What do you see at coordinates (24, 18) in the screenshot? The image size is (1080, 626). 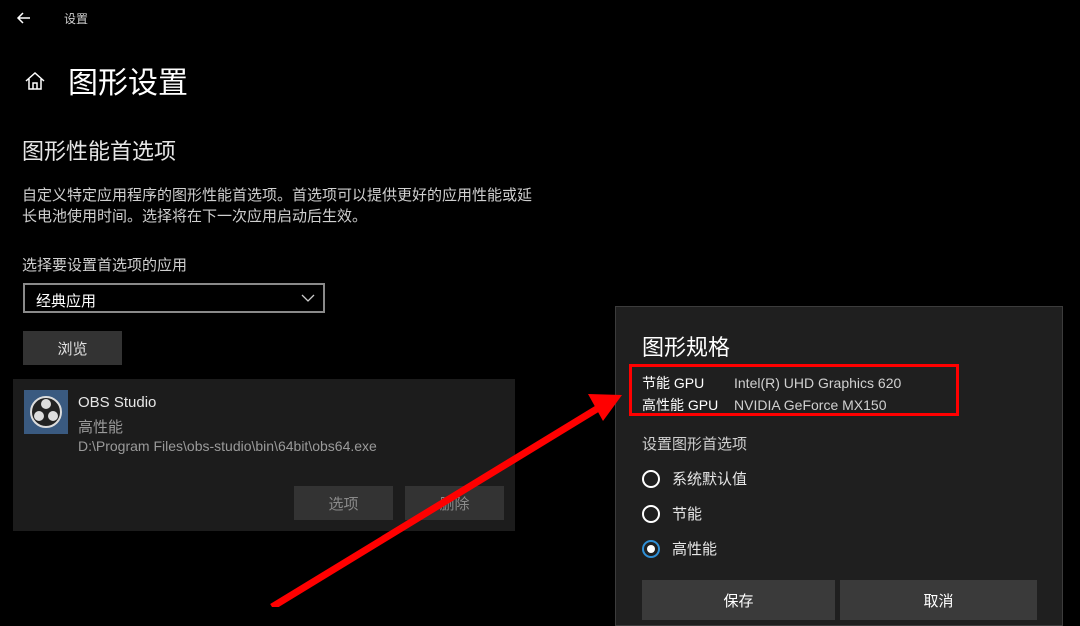 I see `back-arrow-icon` at bounding box center [24, 18].